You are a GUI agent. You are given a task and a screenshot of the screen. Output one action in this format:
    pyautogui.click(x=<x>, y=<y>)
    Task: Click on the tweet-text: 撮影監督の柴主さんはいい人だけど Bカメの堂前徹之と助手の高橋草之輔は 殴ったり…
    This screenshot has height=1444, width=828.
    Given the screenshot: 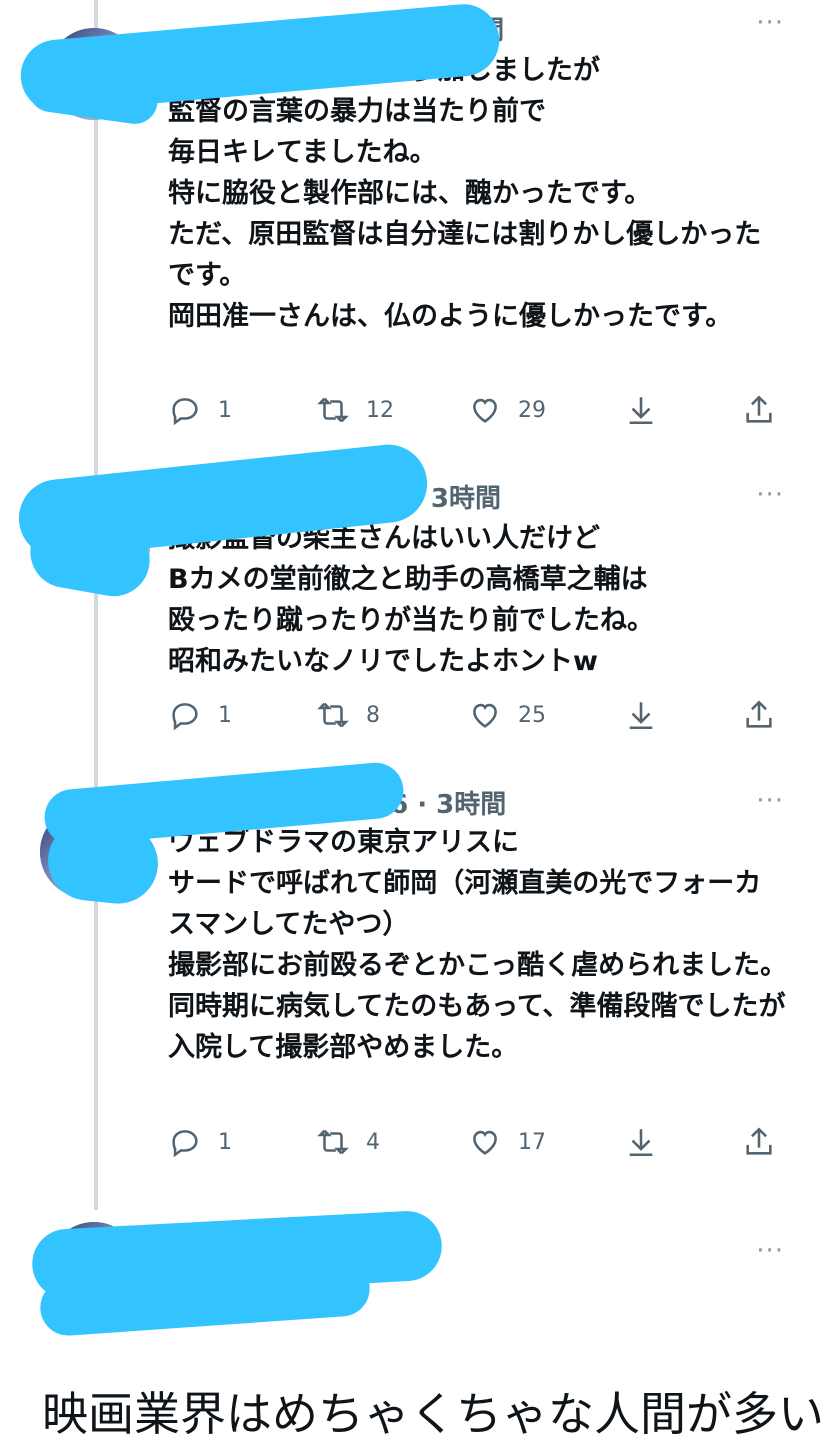 What is the action you would take?
    pyautogui.click(x=411, y=600)
    